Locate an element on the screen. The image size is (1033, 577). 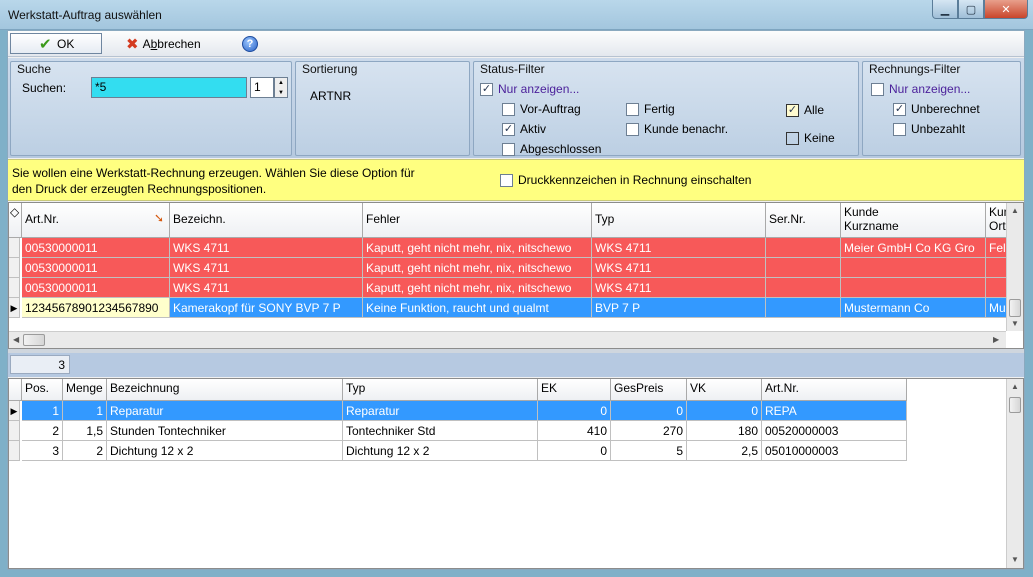
search-input: *5 is located at coordinates (169, 87).